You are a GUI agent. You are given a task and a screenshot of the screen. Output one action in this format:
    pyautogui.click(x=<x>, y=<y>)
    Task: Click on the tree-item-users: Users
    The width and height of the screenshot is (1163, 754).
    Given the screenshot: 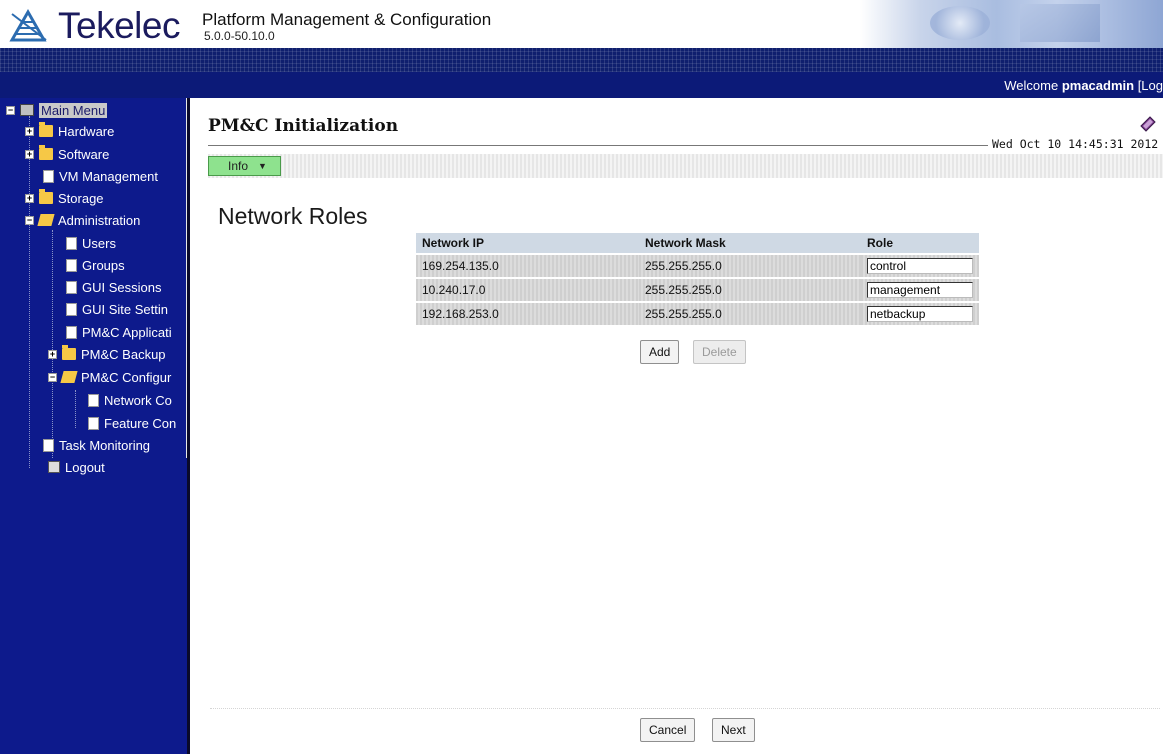 What is the action you would take?
    pyautogui.click(x=91, y=243)
    